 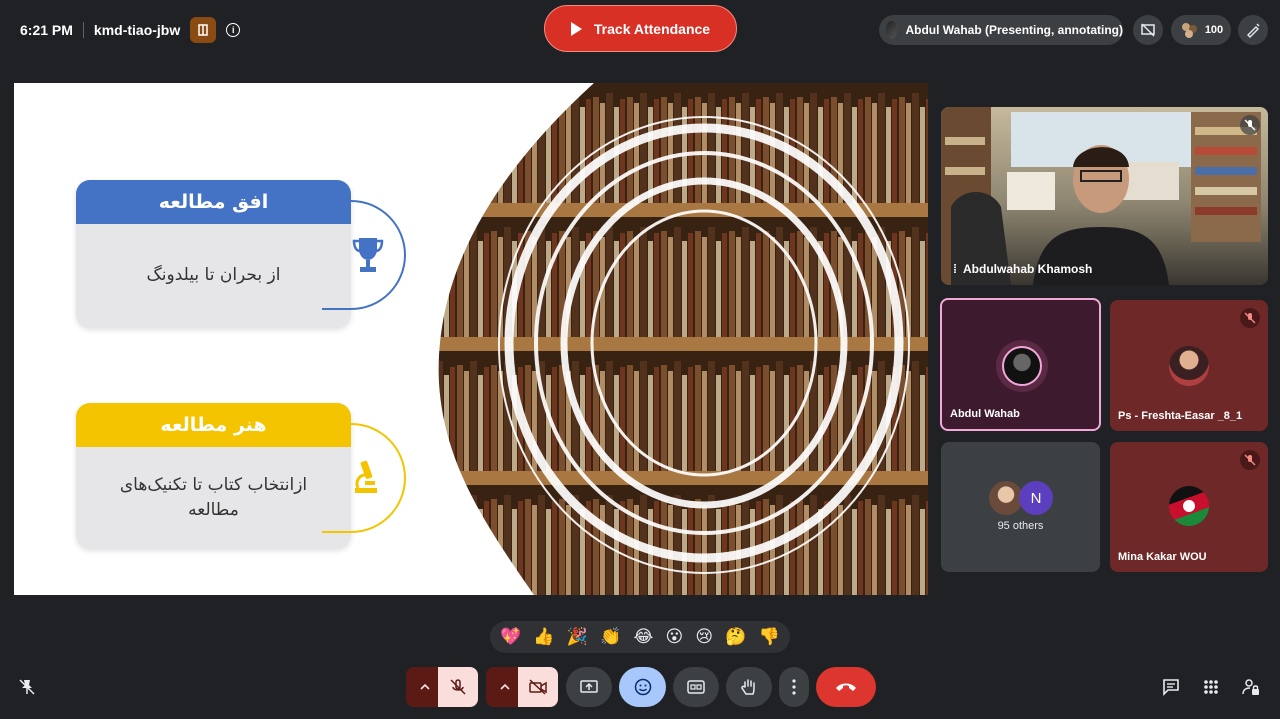 I want to click on lock-person-icon, so click(x=1250, y=687).